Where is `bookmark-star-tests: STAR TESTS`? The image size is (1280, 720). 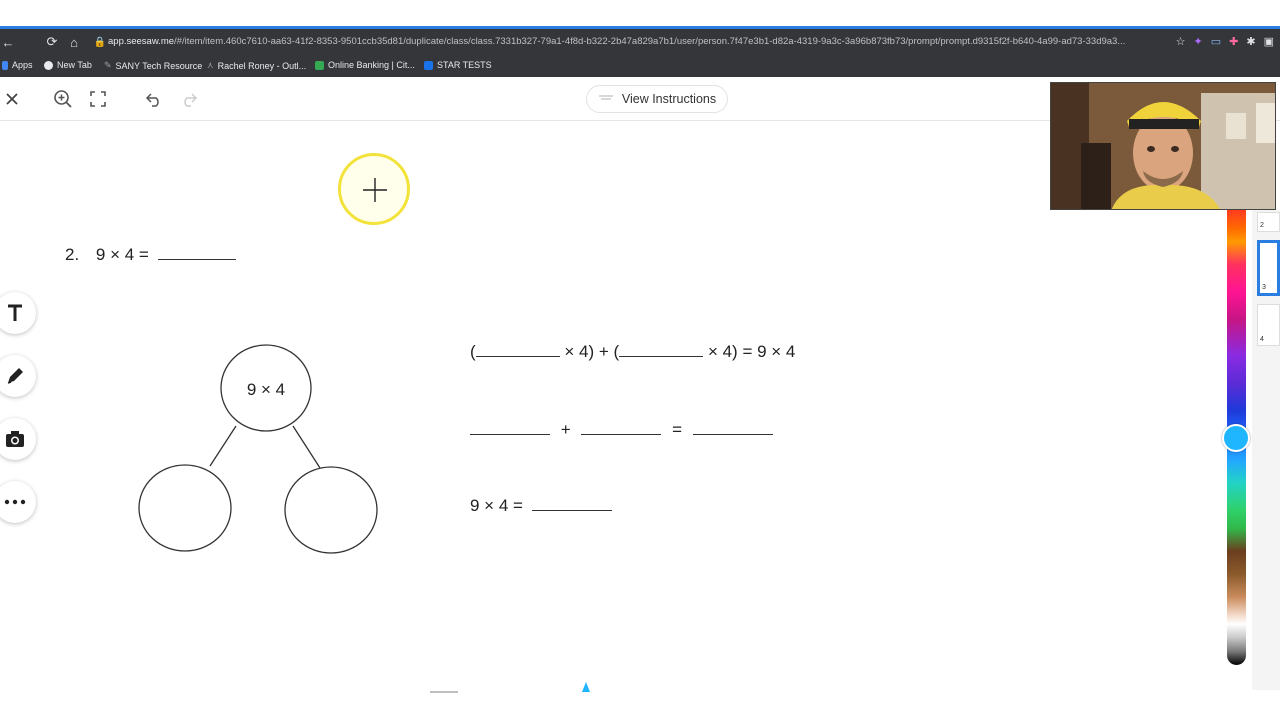
bookmark-star-tests: STAR TESTS is located at coordinates (458, 65).